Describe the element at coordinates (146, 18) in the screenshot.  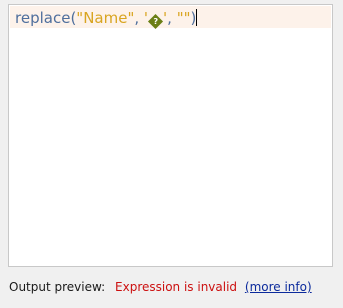
I see `quote-open-token: '` at that location.